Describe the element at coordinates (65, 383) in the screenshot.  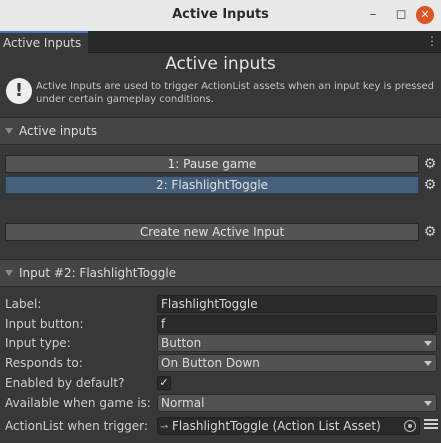
I see `enabled-by-default-label: Enabled by default?` at that location.